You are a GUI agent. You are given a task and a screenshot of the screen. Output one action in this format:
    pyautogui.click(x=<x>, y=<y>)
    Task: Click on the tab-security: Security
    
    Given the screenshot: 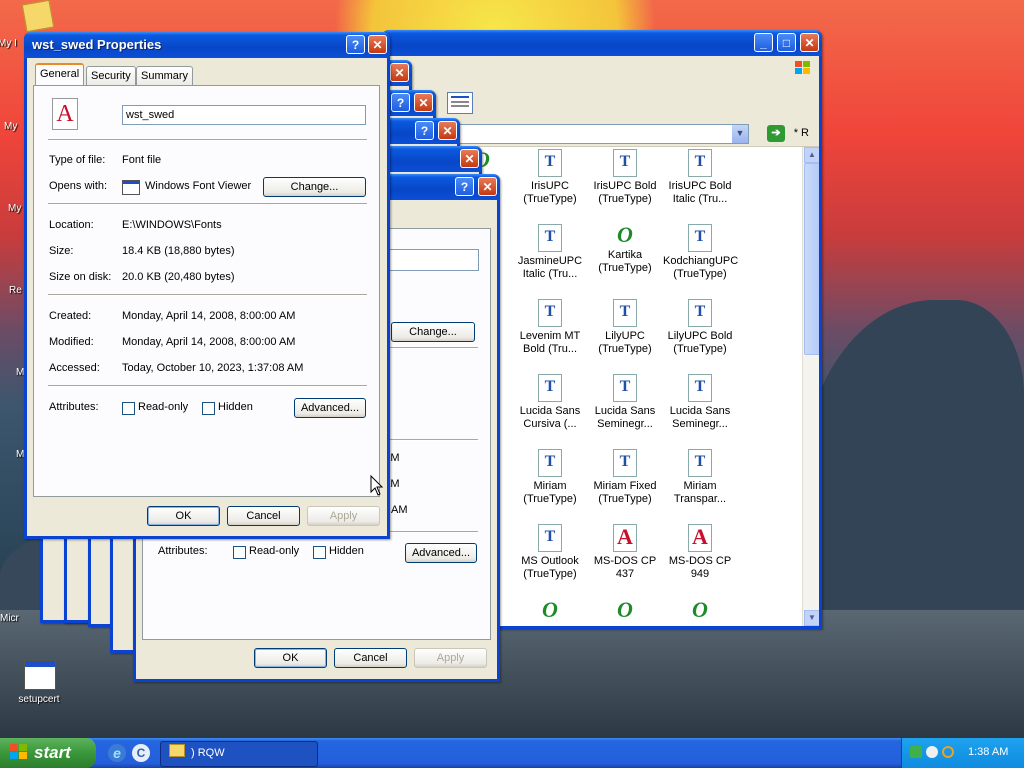 What is the action you would take?
    pyautogui.click(x=111, y=75)
    